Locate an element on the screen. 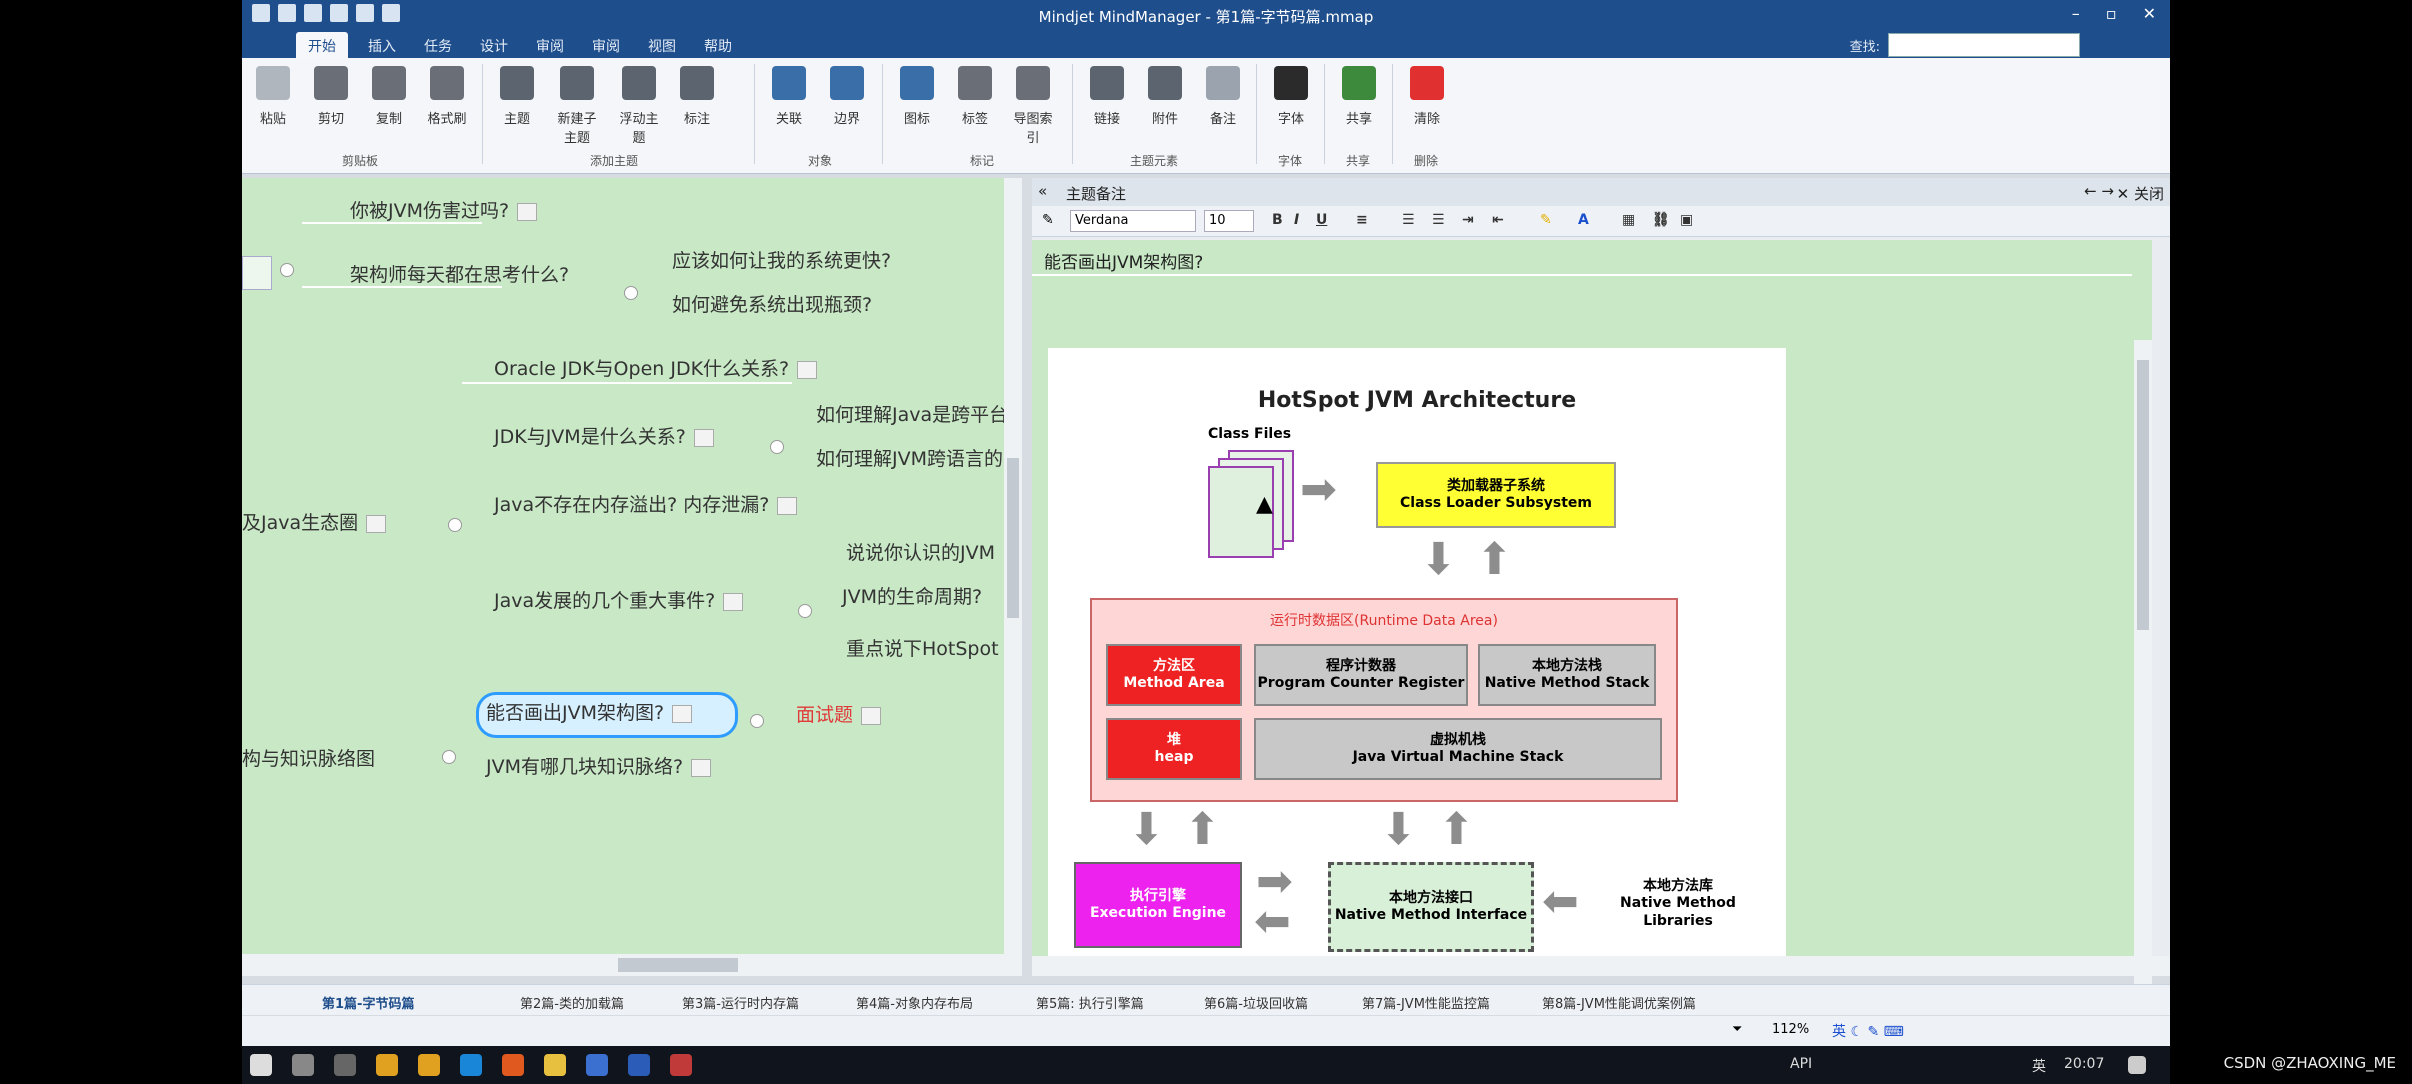 Image resolution: width=2412 pixels, height=1084 pixels. filter-icon: ⏷ is located at coordinates (1737, 1029).